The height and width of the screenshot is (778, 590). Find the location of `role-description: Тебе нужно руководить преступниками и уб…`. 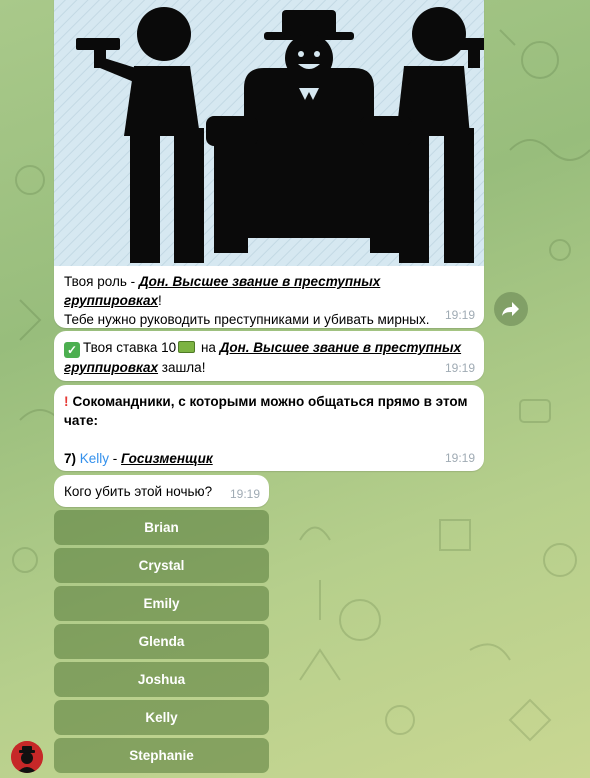

role-description: Тебе нужно руководить преступниками и уб… is located at coordinates (247, 319).